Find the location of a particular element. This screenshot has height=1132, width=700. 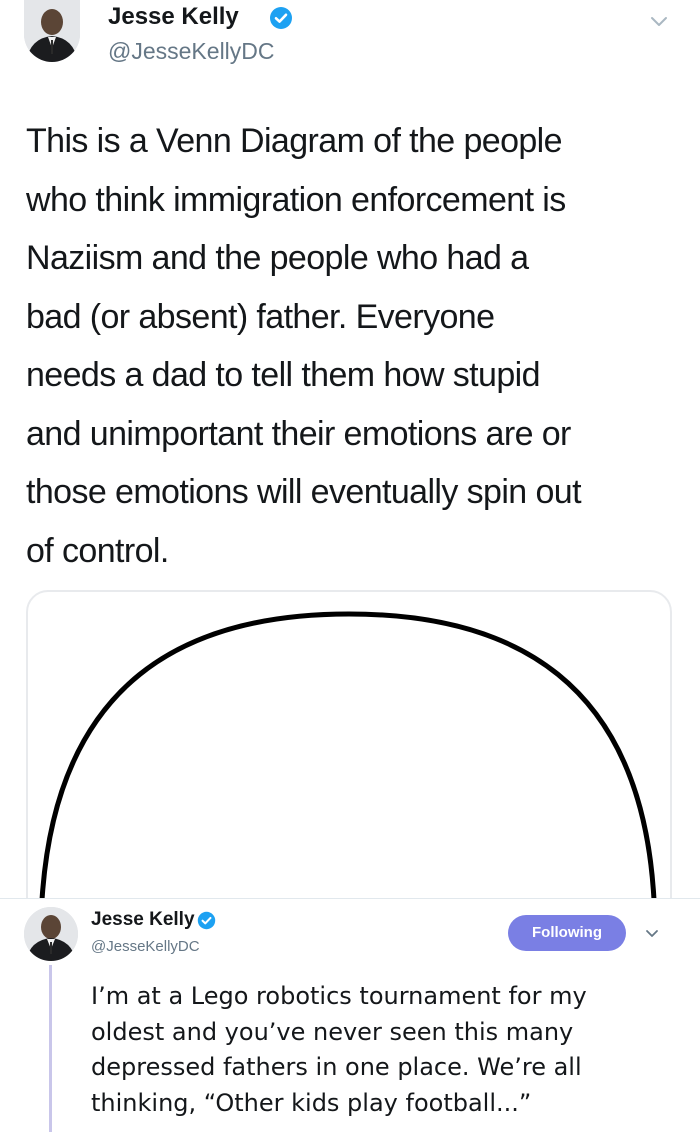

tweet-text-line: and unimportant their emotions are or is located at coordinates (298, 433).